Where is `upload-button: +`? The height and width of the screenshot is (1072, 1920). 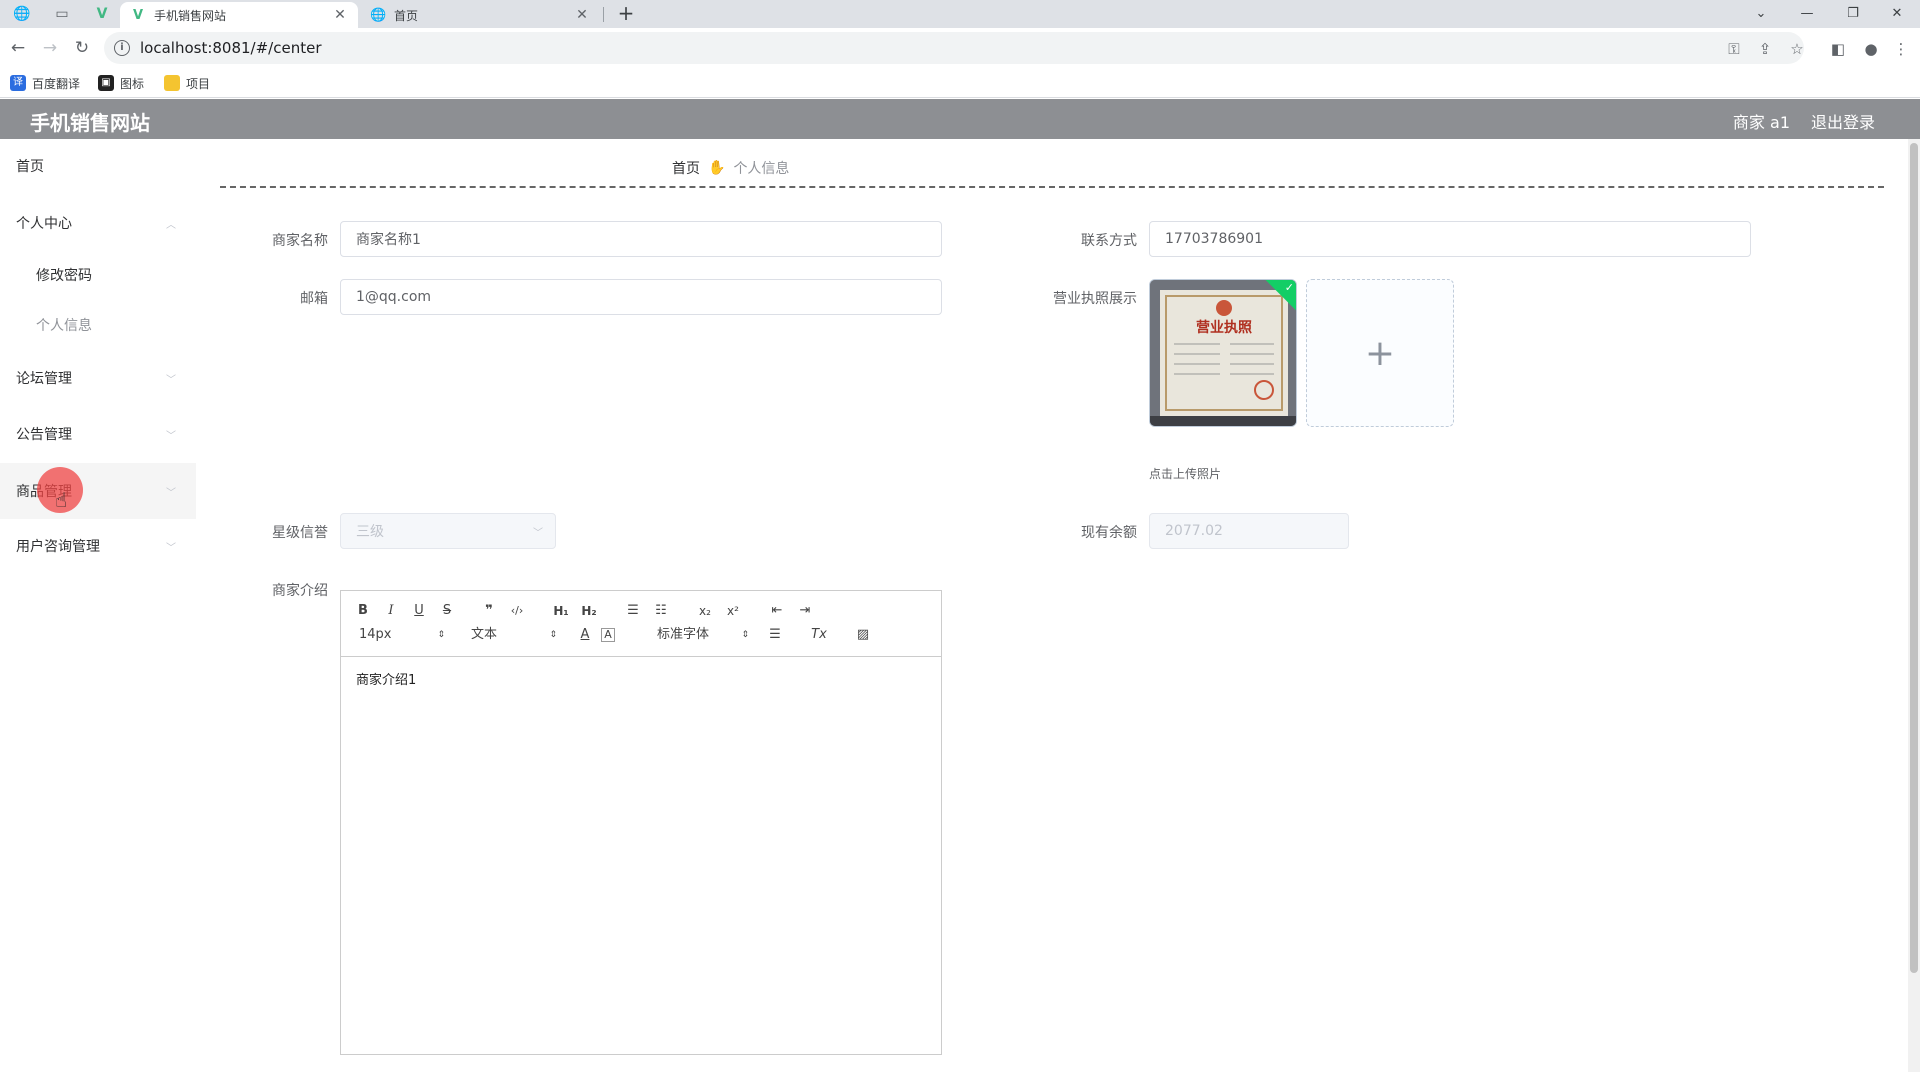
upload-button: + is located at coordinates (1380, 353).